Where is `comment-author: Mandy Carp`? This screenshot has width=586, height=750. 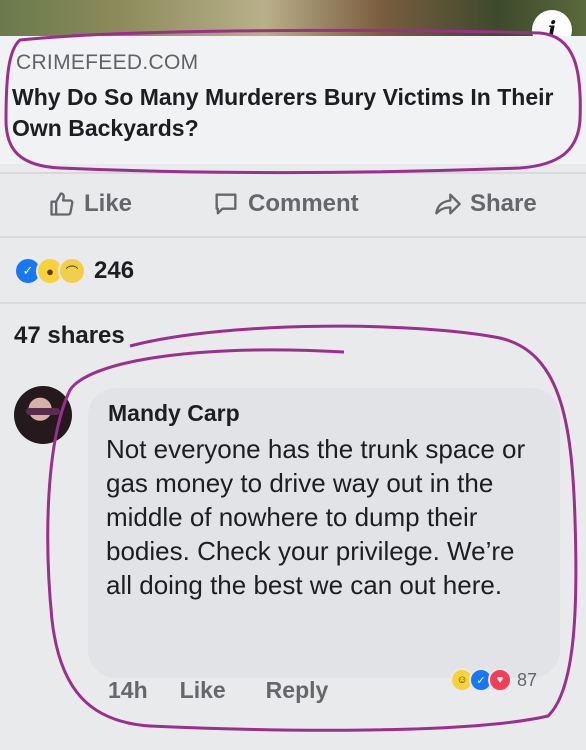 comment-author: Mandy Carp is located at coordinates (174, 413).